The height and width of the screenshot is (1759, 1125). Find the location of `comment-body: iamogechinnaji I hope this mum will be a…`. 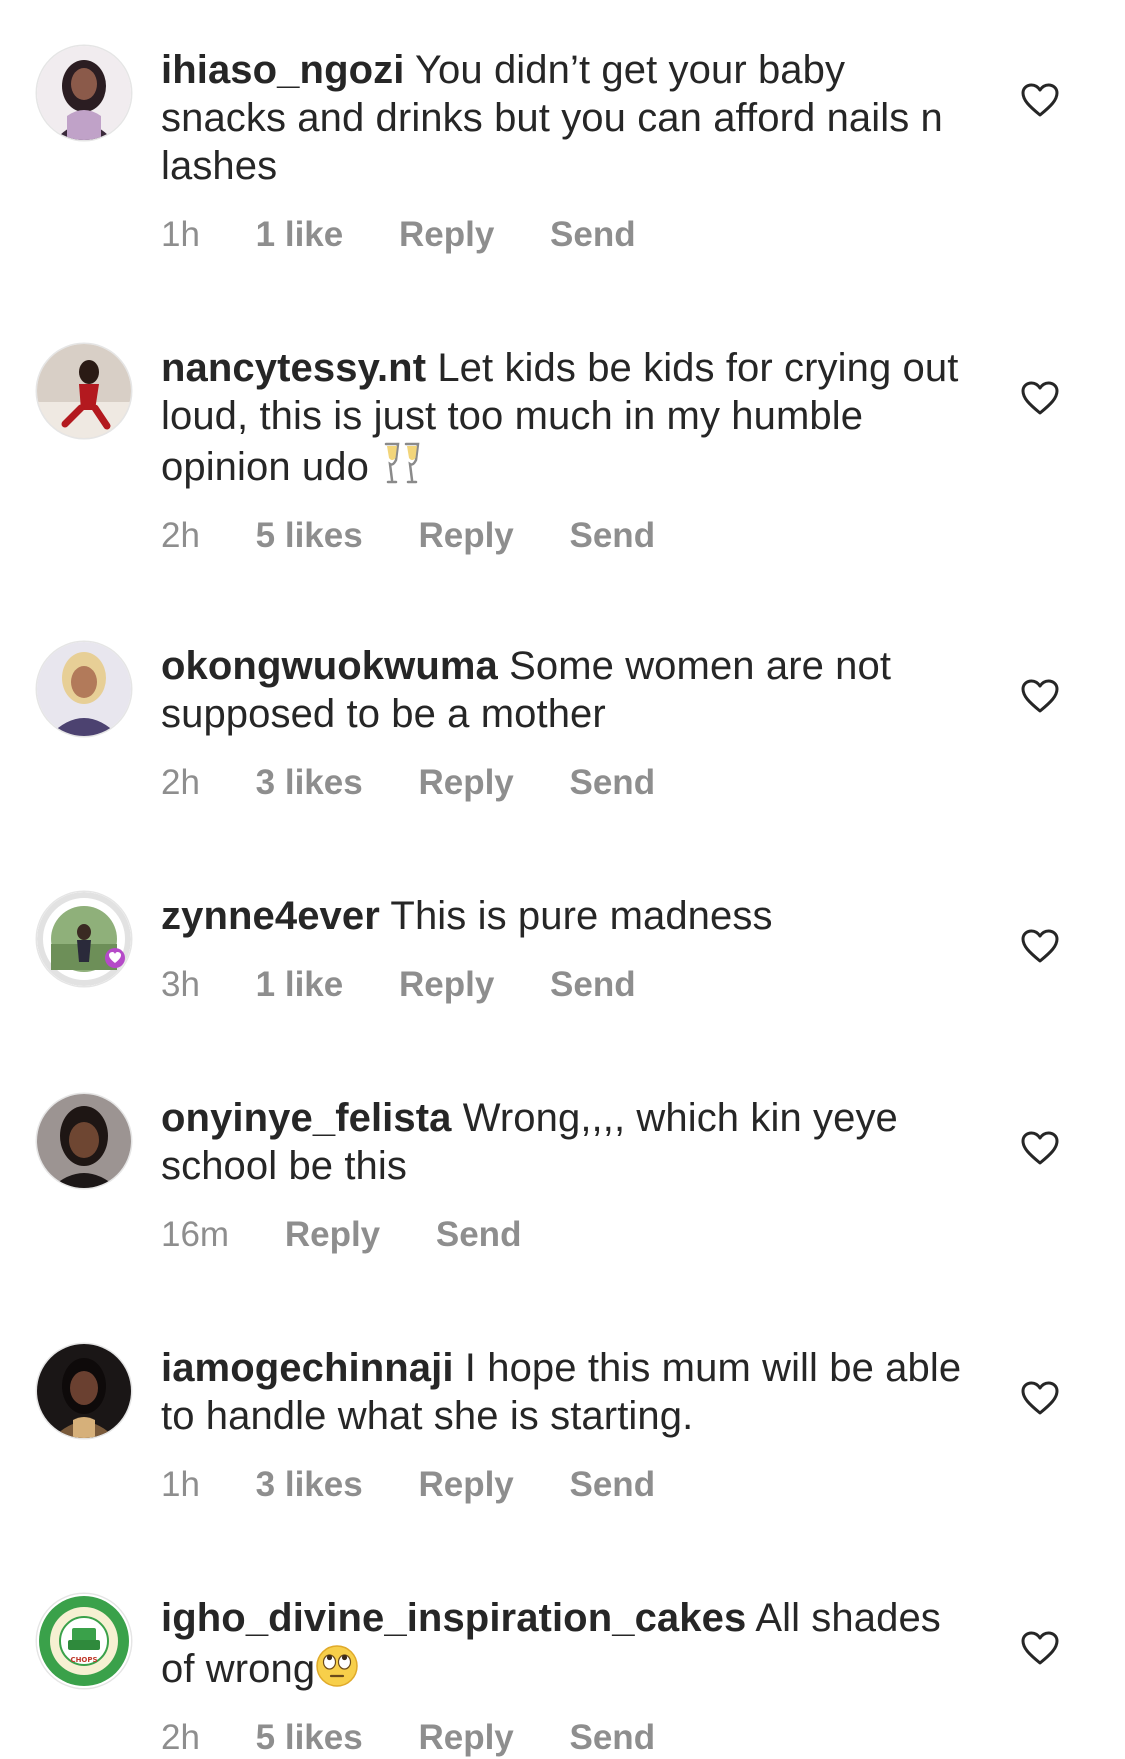

comment-body: iamogechinnaji I hope this mum will be a… is located at coordinates (571, 1425).